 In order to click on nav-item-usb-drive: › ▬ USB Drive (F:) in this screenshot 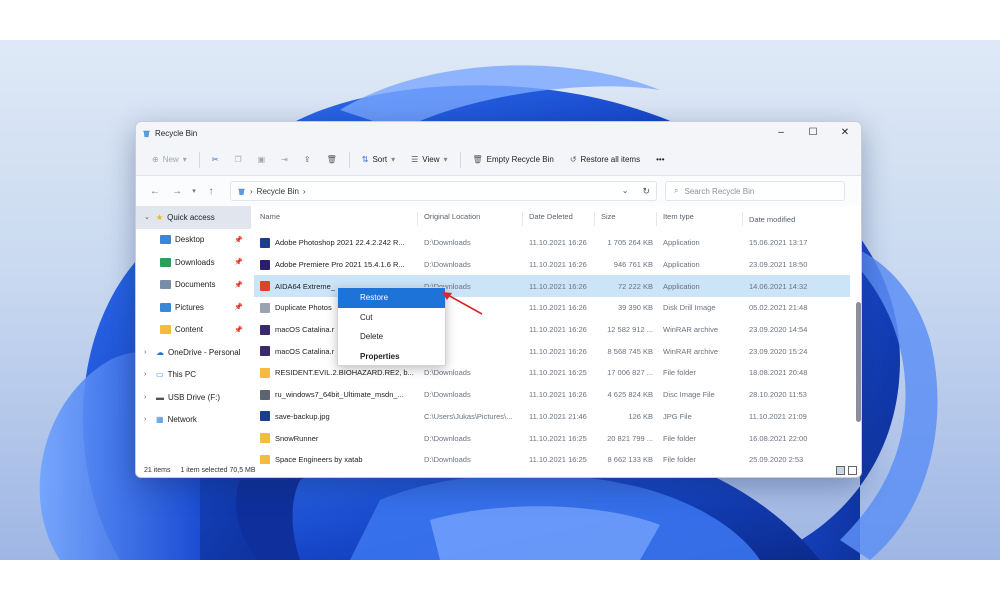, I will do `click(193, 397)`.